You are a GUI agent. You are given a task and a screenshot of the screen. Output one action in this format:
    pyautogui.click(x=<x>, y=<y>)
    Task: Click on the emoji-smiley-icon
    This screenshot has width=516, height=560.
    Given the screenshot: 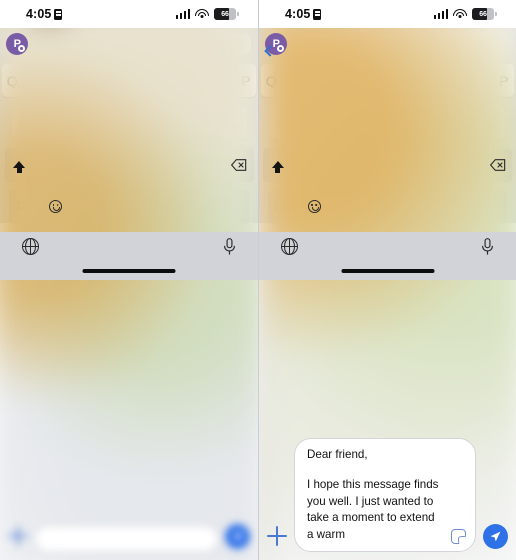 What is the action you would take?
    pyautogui.click(x=314, y=206)
    